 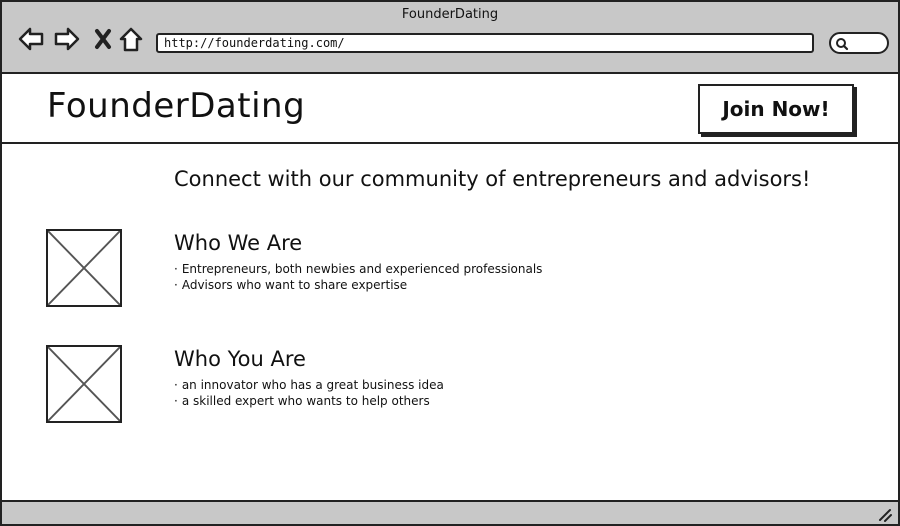 I want to click on forward-button, so click(x=67, y=39).